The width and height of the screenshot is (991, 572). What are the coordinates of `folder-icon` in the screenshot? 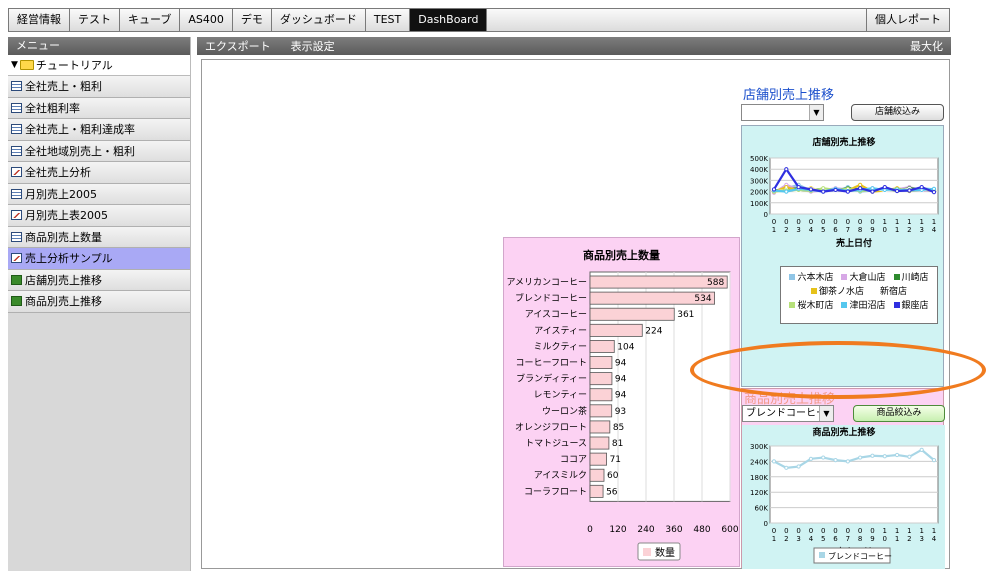 It's located at (26, 65).